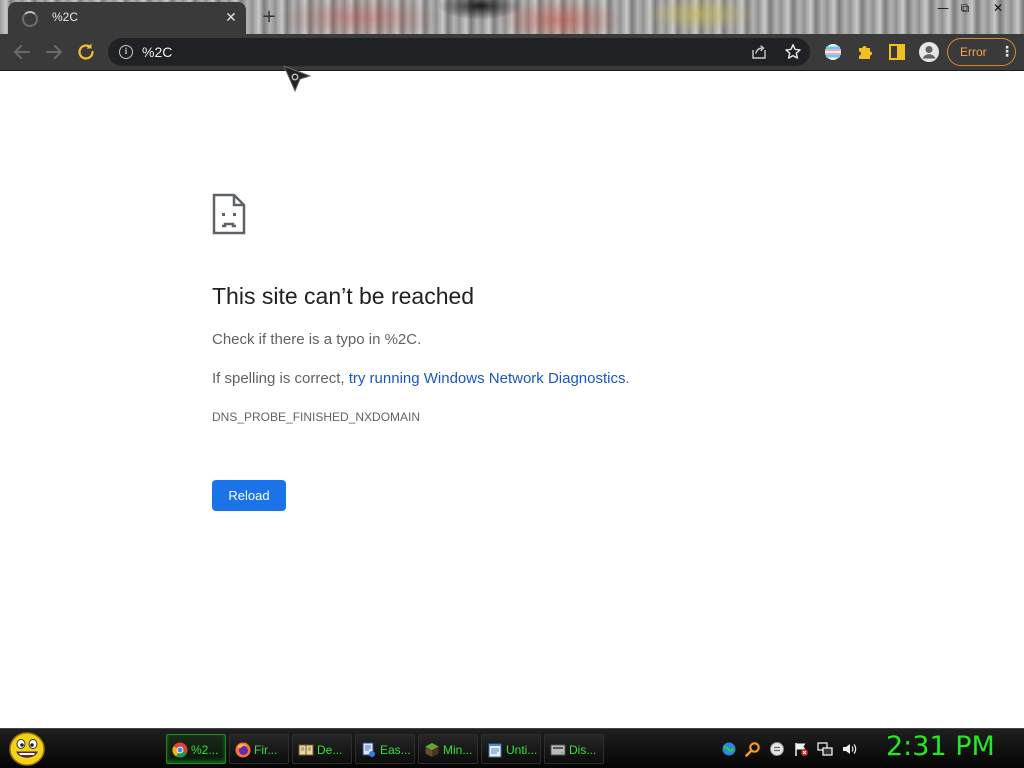 The width and height of the screenshot is (1024, 768). Describe the element at coordinates (495, 750) in the screenshot. I see `notepad-icon` at that location.